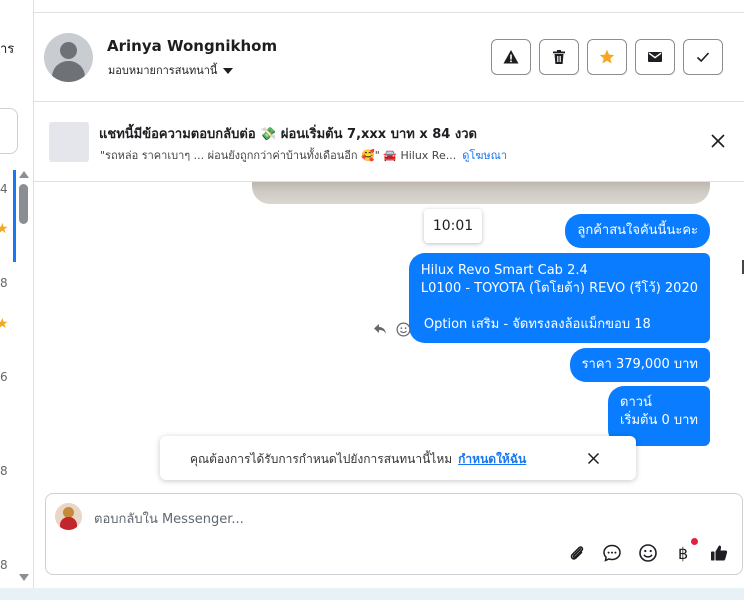 The image size is (744, 600). I want to click on thumbs-up-icon, so click(719, 553).